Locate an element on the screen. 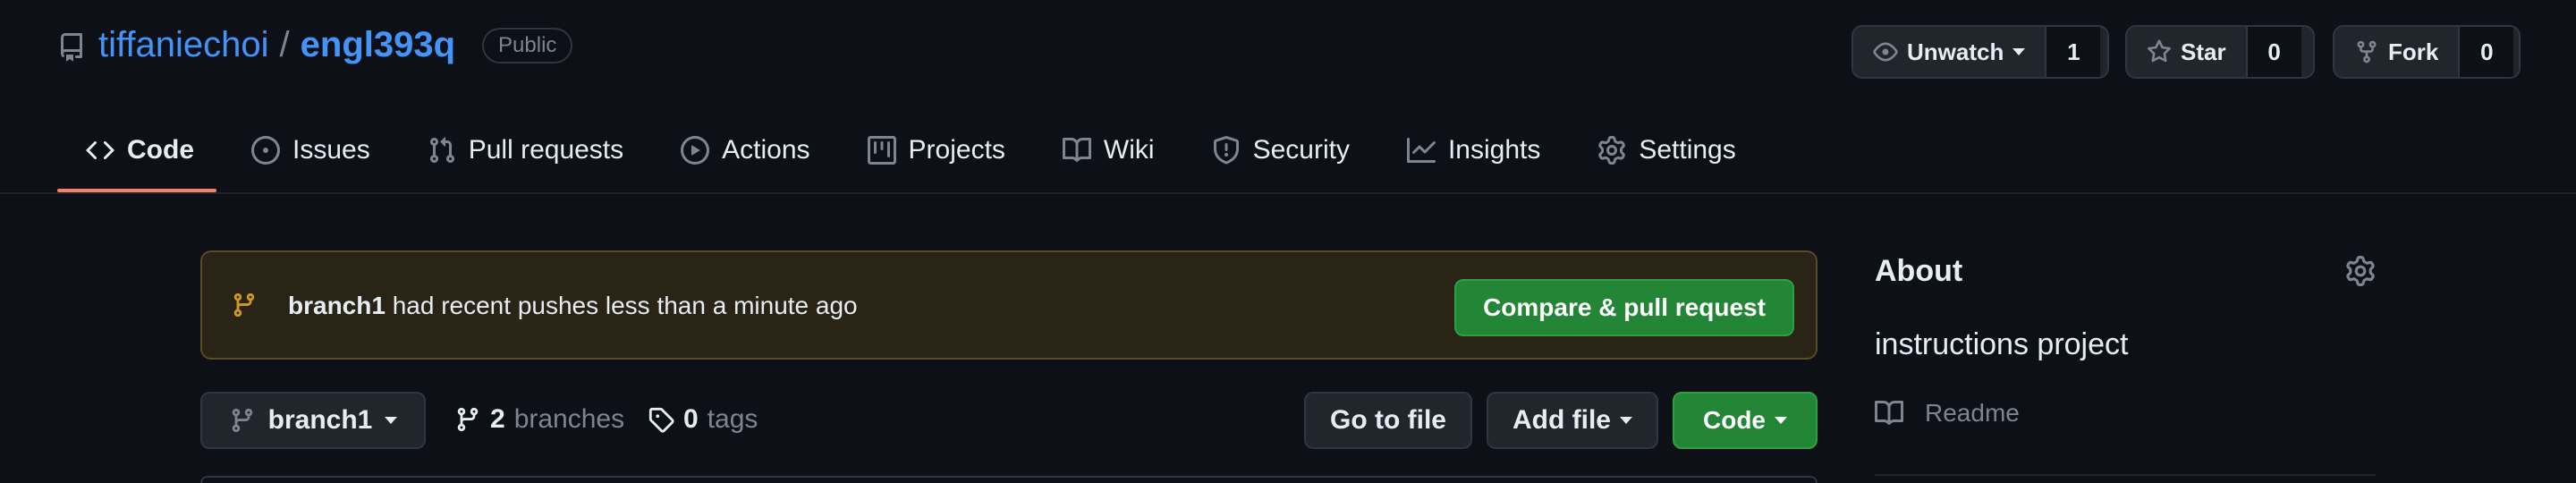  tab-issues-label: Issues is located at coordinates (331, 150).